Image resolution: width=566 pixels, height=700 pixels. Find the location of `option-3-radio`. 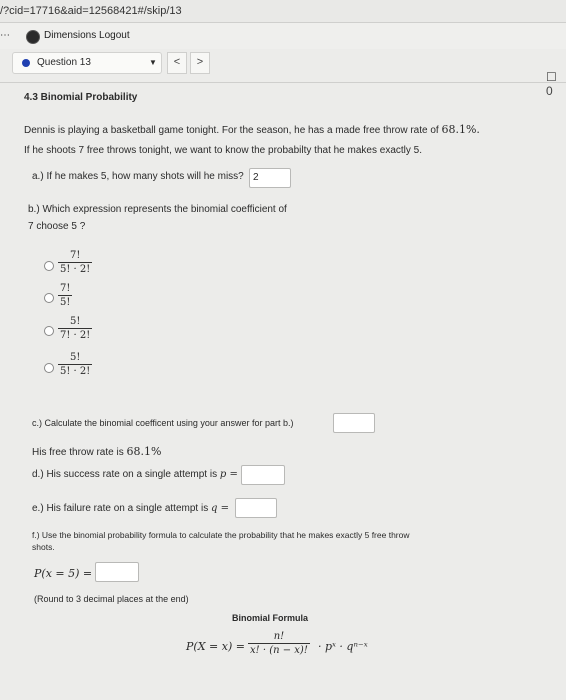

option-3-radio is located at coordinates (49, 331).